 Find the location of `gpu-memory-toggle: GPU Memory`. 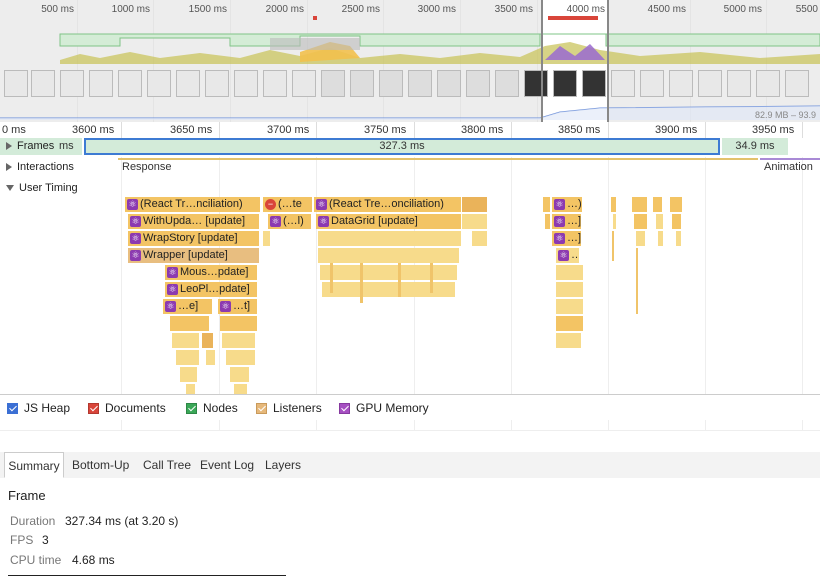

gpu-memory-toggle: GPU Memory is located at coordinates (384, 408).